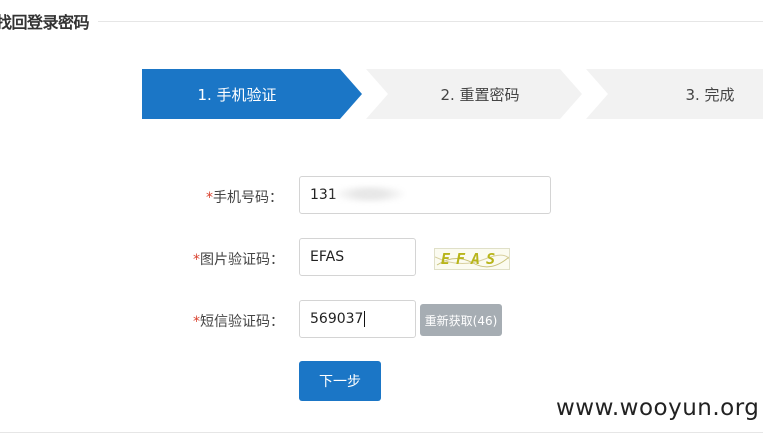 This screenshot has width=763, height=438. I want to click on step-complete: 3. 完成, so click(674, 94).